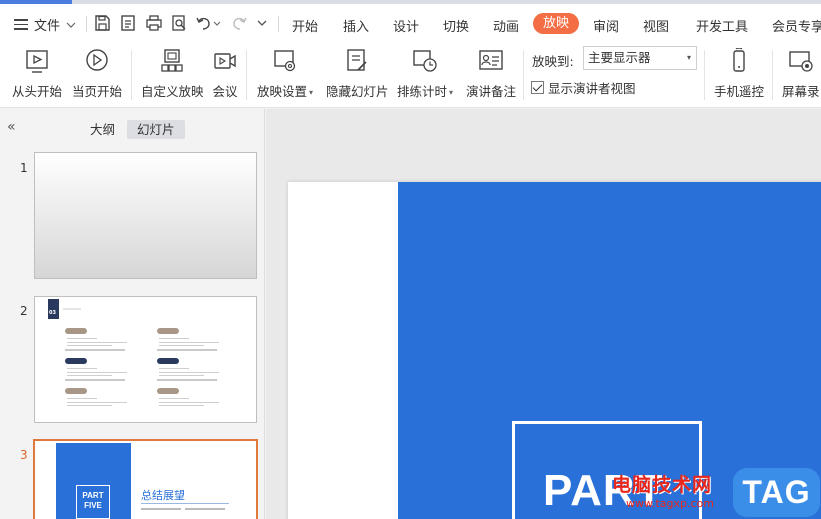 The image size is (821, 519). Describe the element at coordinates (553, 61) in the screenshot. I see `show-to-label: 放映到:` at that location.